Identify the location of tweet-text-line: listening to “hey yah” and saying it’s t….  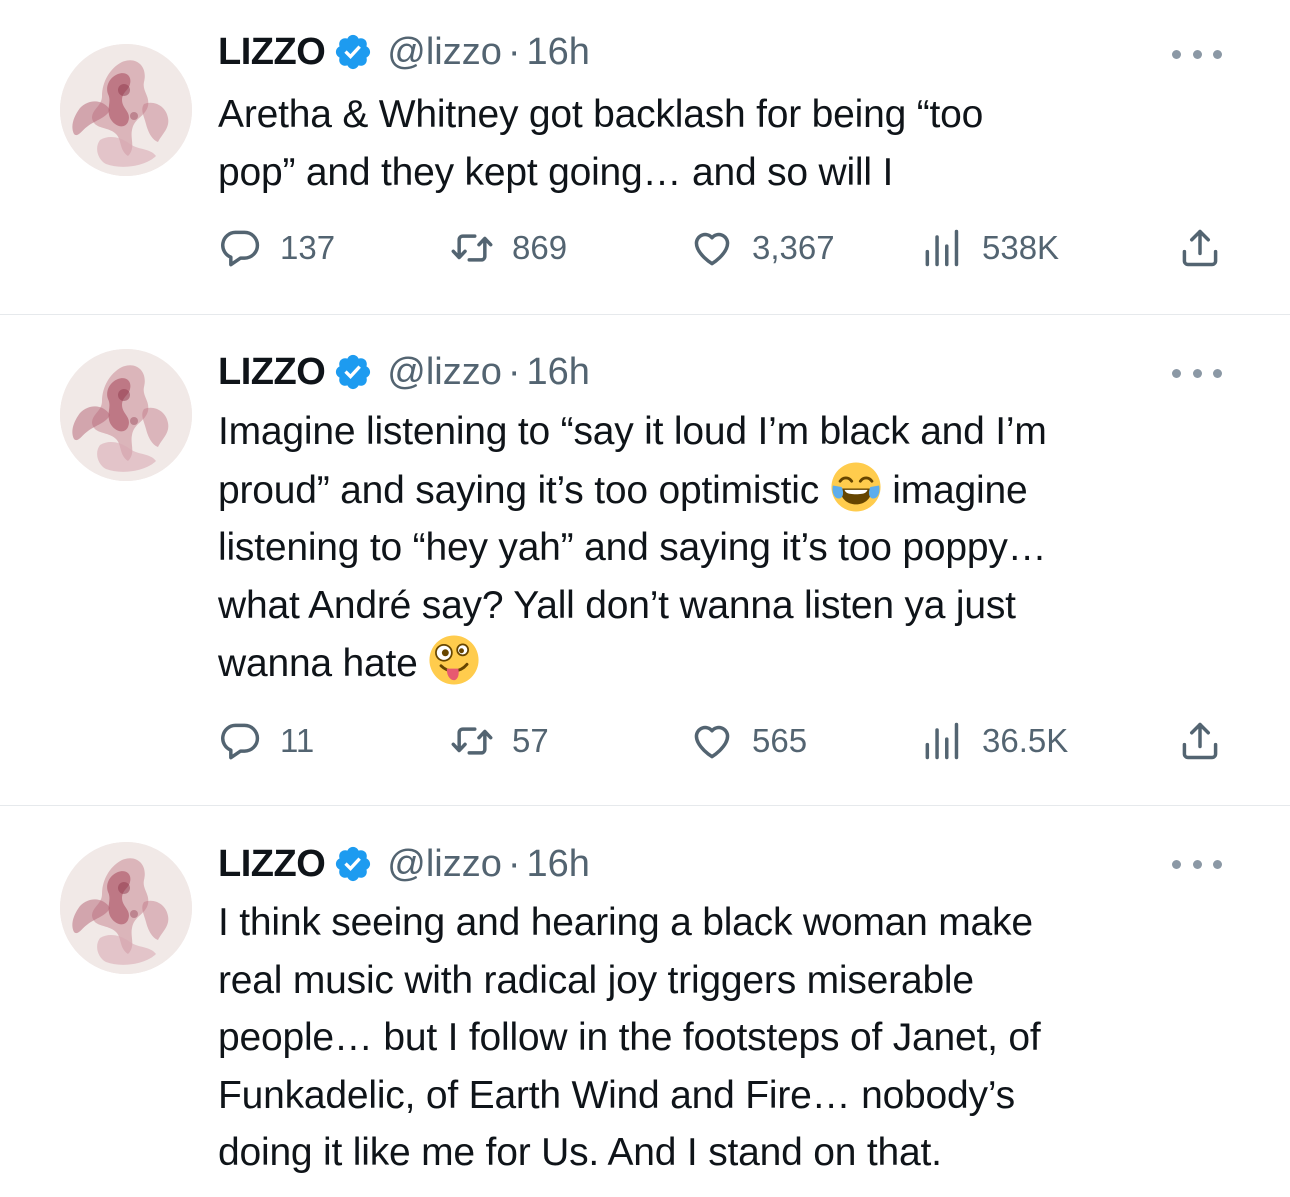
(632, 547).